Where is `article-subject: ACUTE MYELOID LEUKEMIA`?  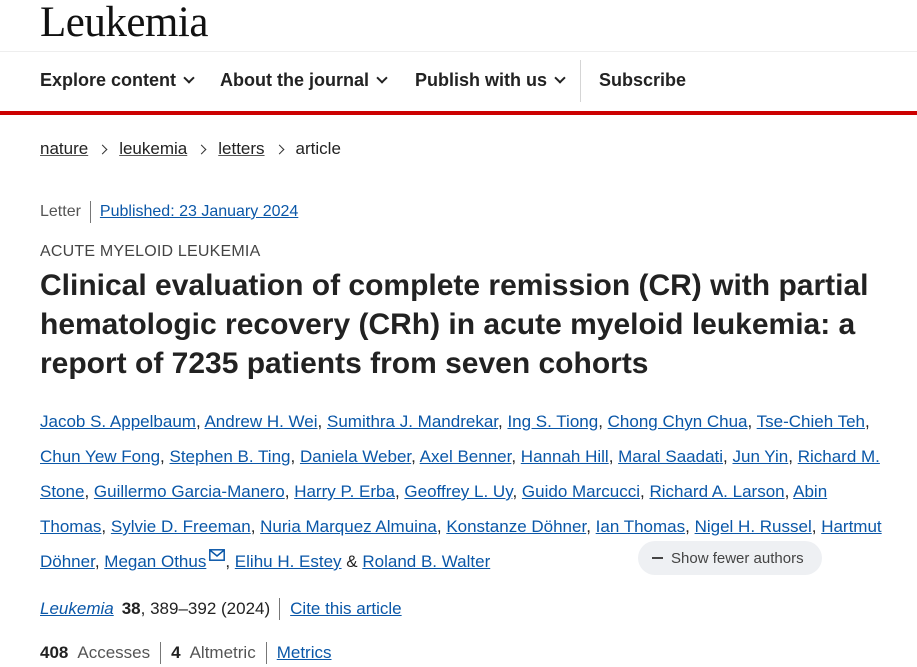 article-subject: ACUTE MYELOID LEUKEMIA is located at coordinates (150, 252).